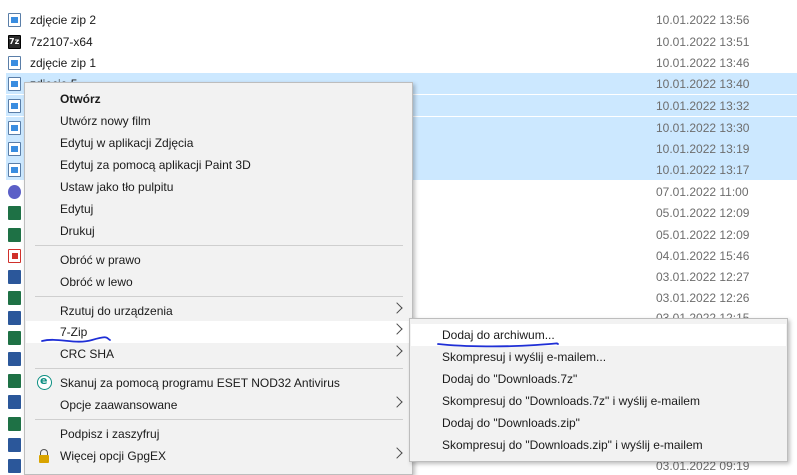  I want to click on file-date: 03.01.2022 12:27, so click(703, 277).